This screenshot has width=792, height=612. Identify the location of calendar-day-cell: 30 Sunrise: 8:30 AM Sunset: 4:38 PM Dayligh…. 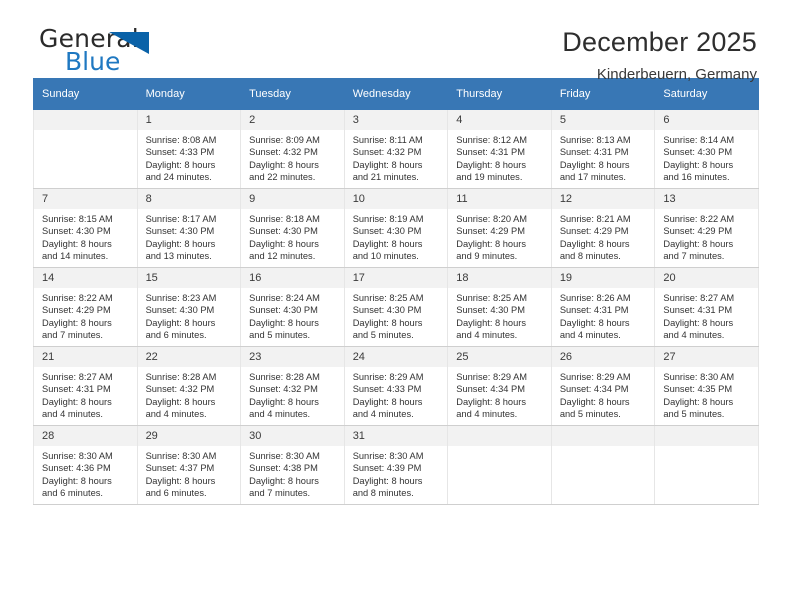
(292, 465).